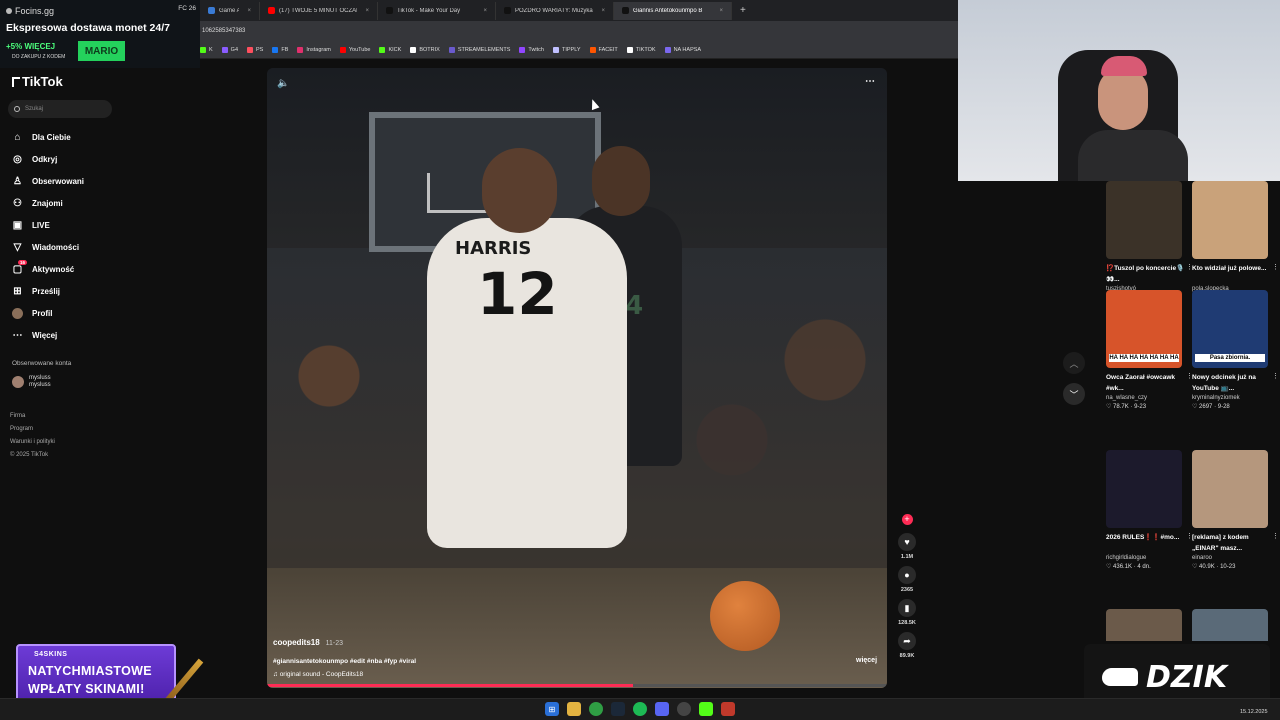 This screenshot has width=1280, height=720. What do you see at coordinates (48, 159) in the screenshot?
I see `nav-item-odkryj: ◎ Odkryj` at bounding box center [48, 159].